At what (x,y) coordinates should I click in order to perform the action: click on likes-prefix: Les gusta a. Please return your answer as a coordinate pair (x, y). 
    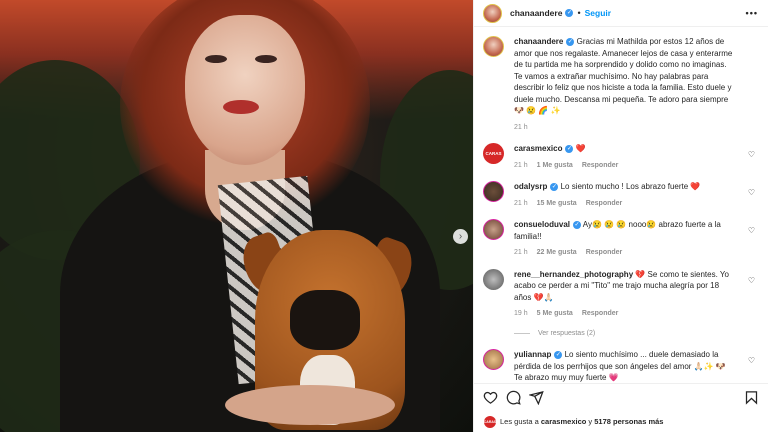
    Looking at the image, I should click on (519, 421).